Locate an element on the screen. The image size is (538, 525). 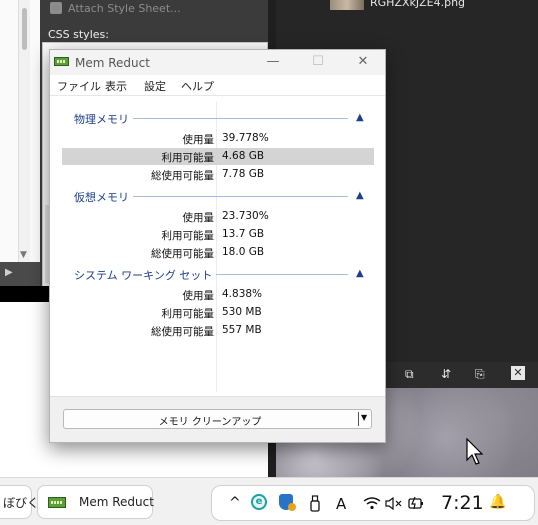
row-physical-available: 利用可能量 4.68 GB is located at coordinates (218, 156).